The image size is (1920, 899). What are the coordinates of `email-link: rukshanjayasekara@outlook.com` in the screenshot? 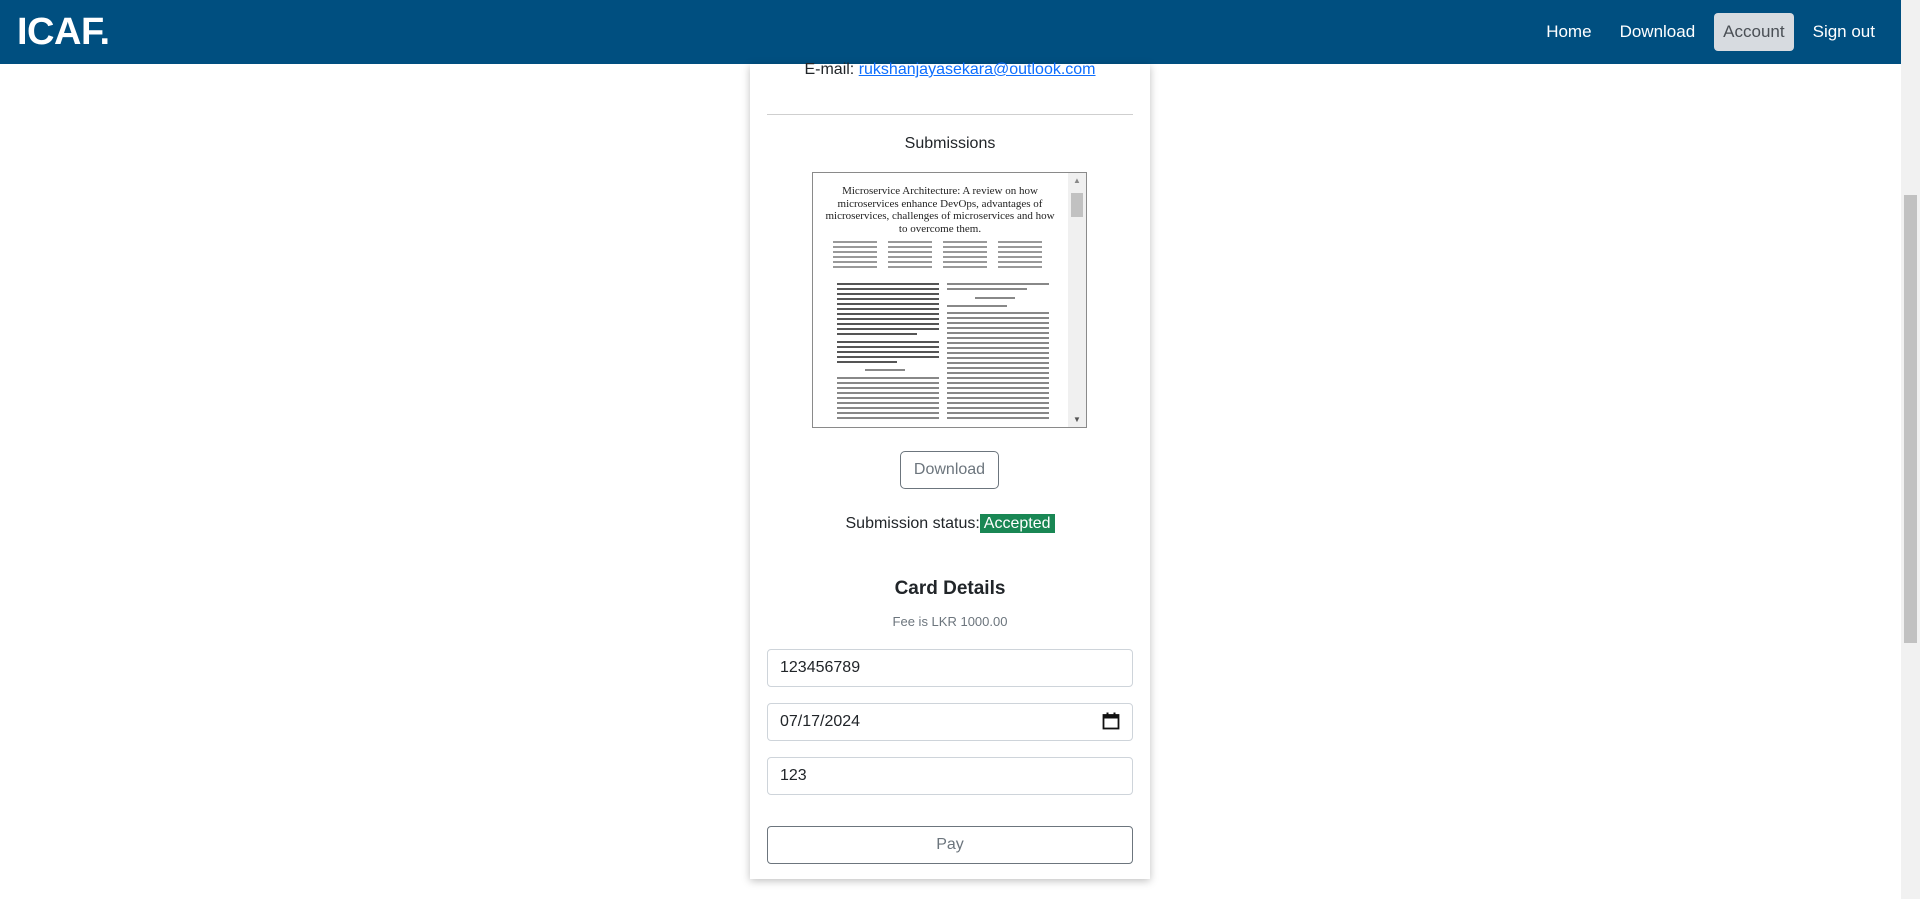 It's located at (977, 69).